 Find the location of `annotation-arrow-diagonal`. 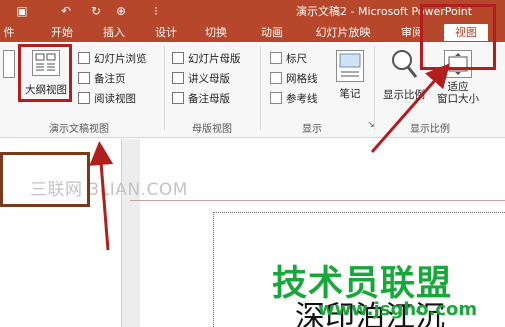

annotation-arrow-diagonal is located at coordinates (410, 108).